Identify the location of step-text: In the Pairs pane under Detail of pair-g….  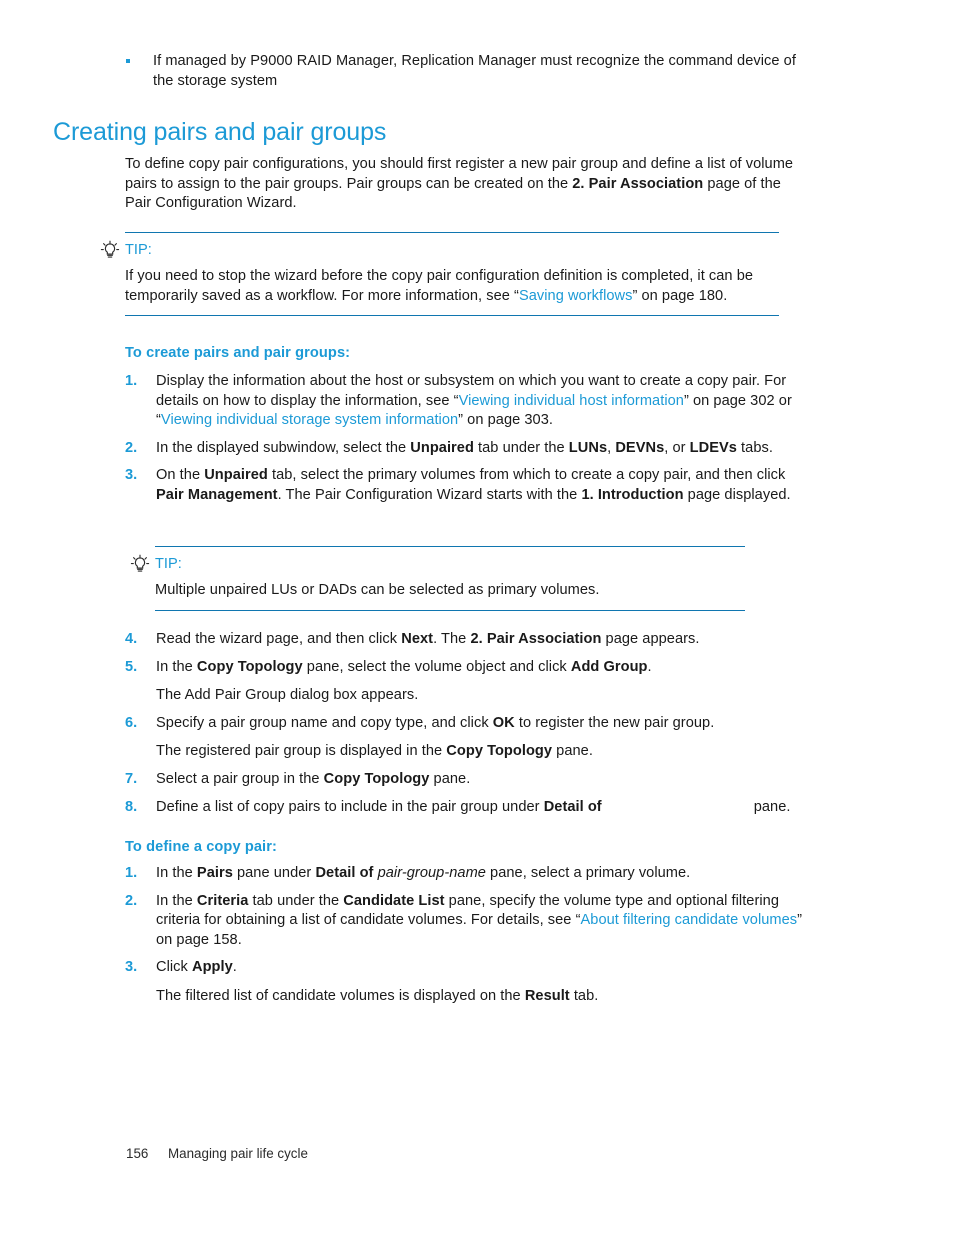
(423, 873).